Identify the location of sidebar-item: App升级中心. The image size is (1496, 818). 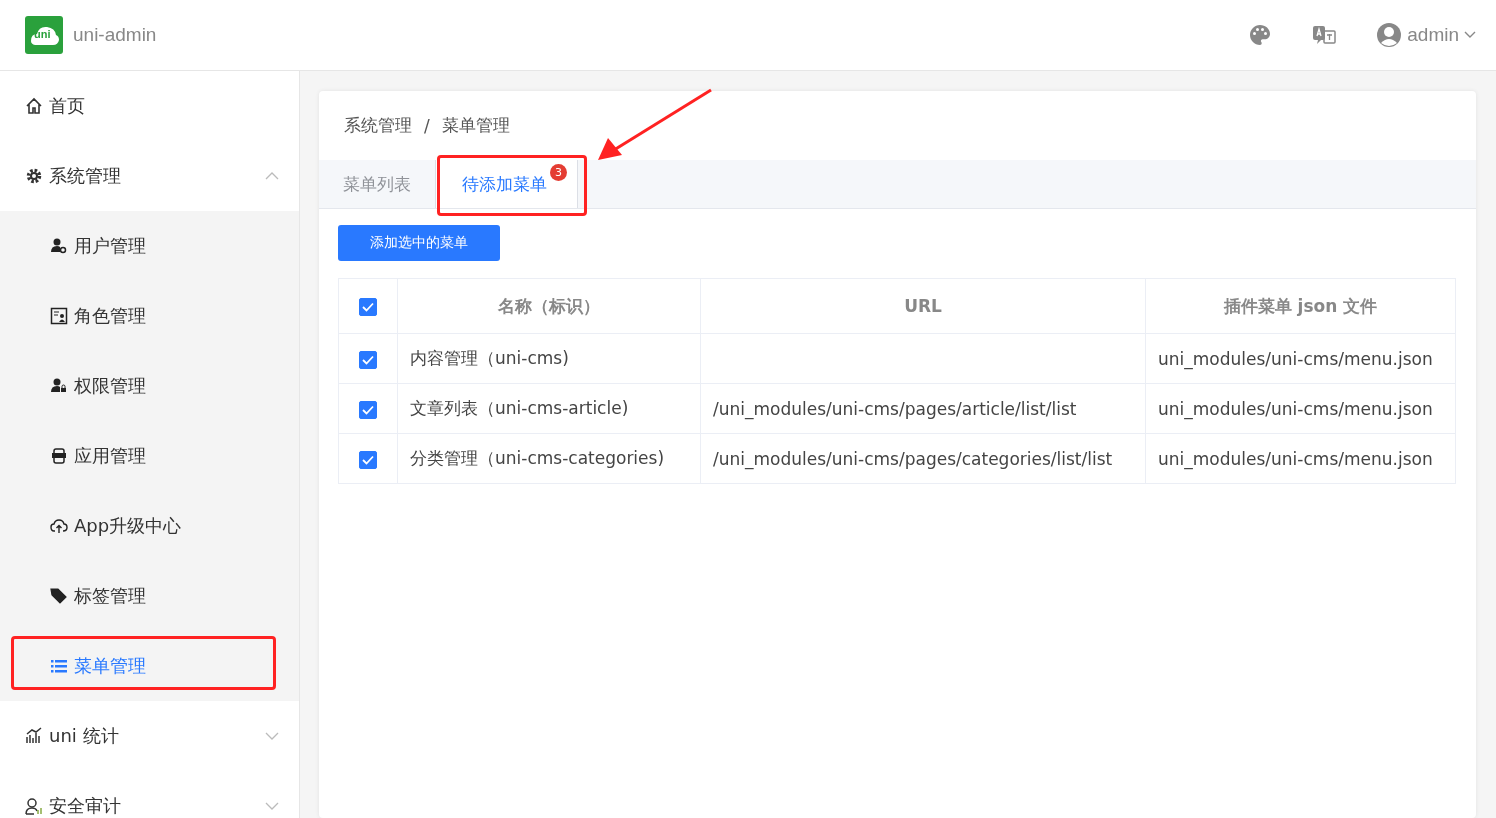
(149, 526).